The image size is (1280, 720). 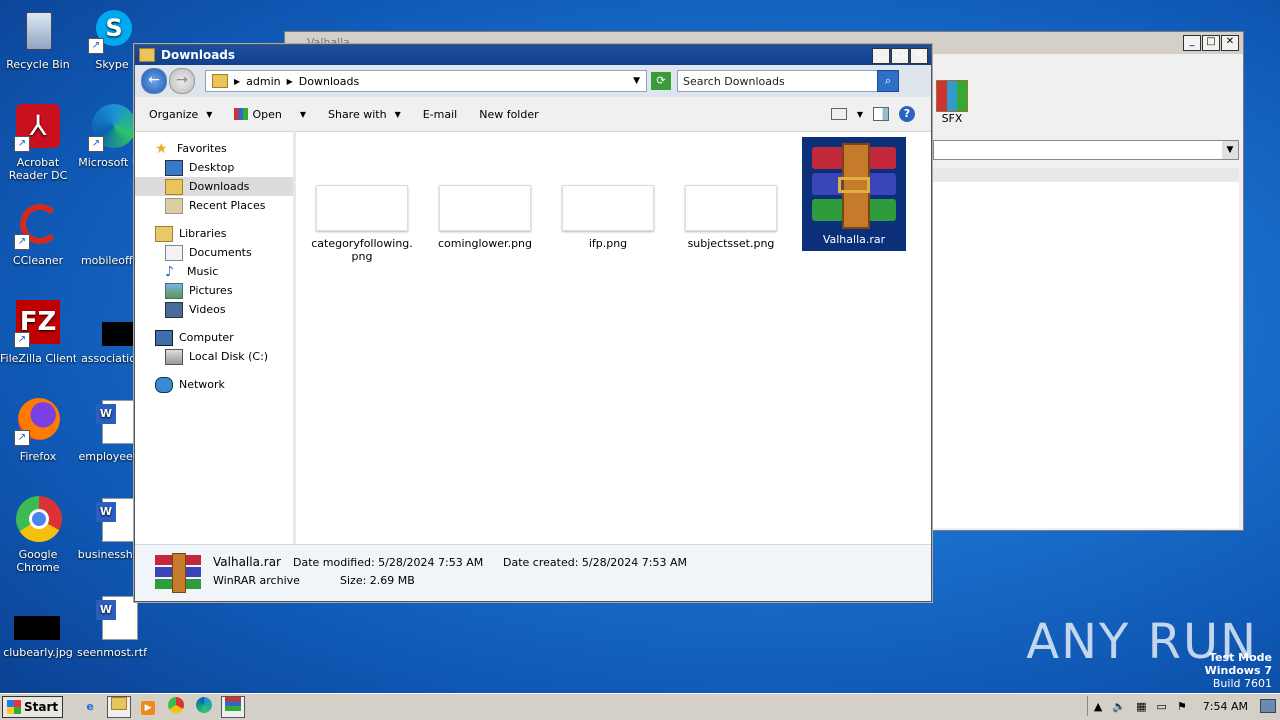 What do you see at coordinates (38, 234) in the screenshot?
I see `desktop-icon-ccleaner: ↗ CCleaner` at bounding box center [38, 234].